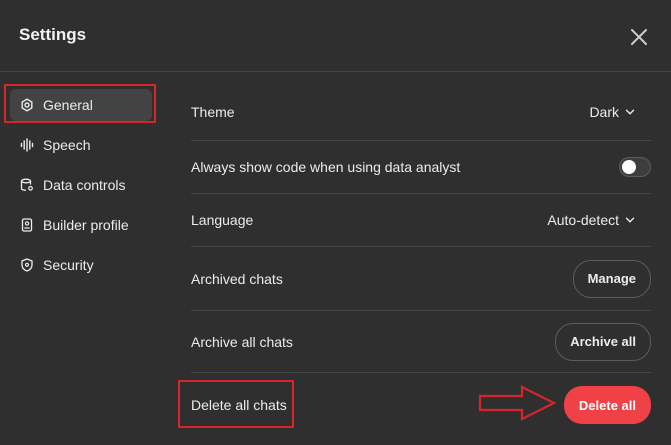  I want to click on delete-all-row: Delete all chats Delete all, so click(421, 405).